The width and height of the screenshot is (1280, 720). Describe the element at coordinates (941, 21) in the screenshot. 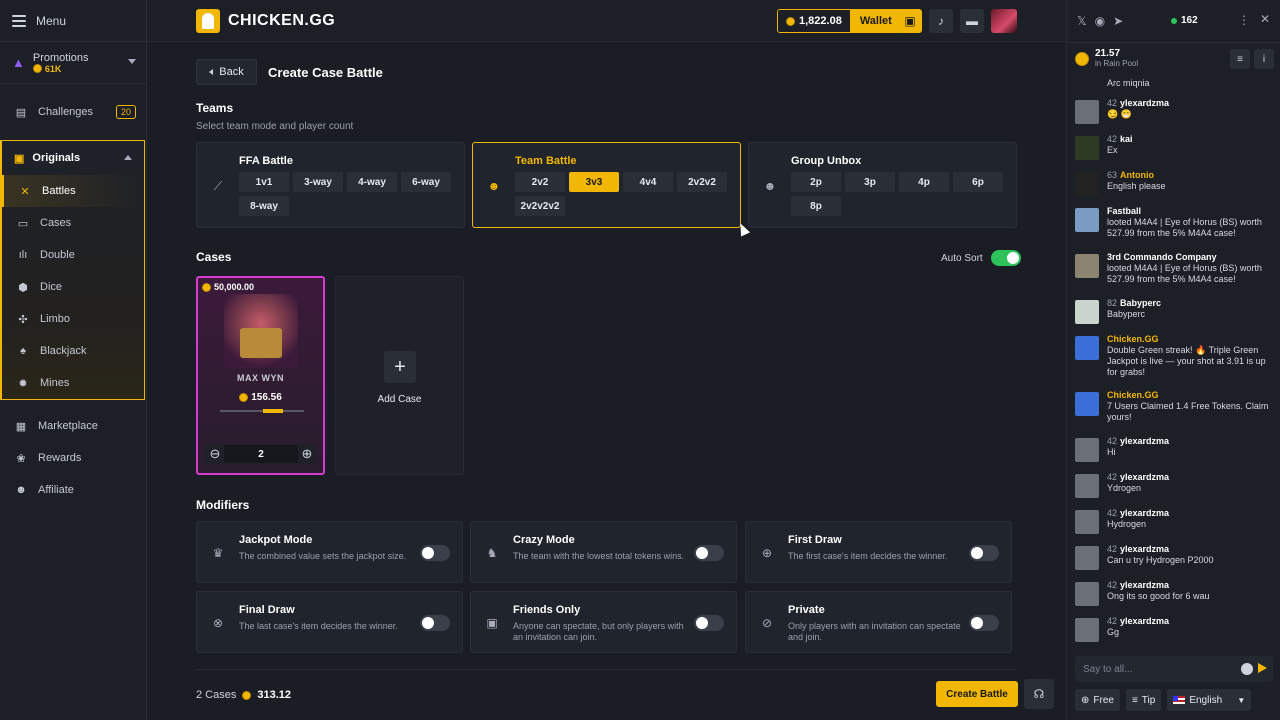

I see `notifications-button: ♪` at that location.